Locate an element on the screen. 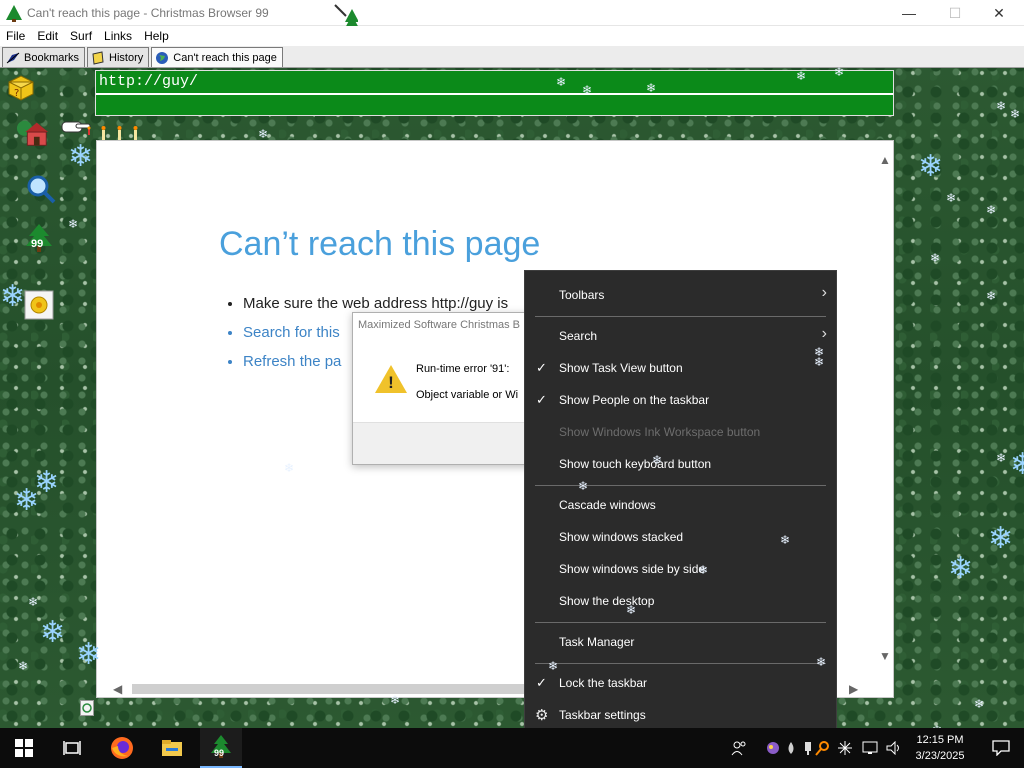 Image resolution: width=1024 pixels, height=768 pixels. dialog-error-title: Run-time error '91': is located at coordinates (463, 369).